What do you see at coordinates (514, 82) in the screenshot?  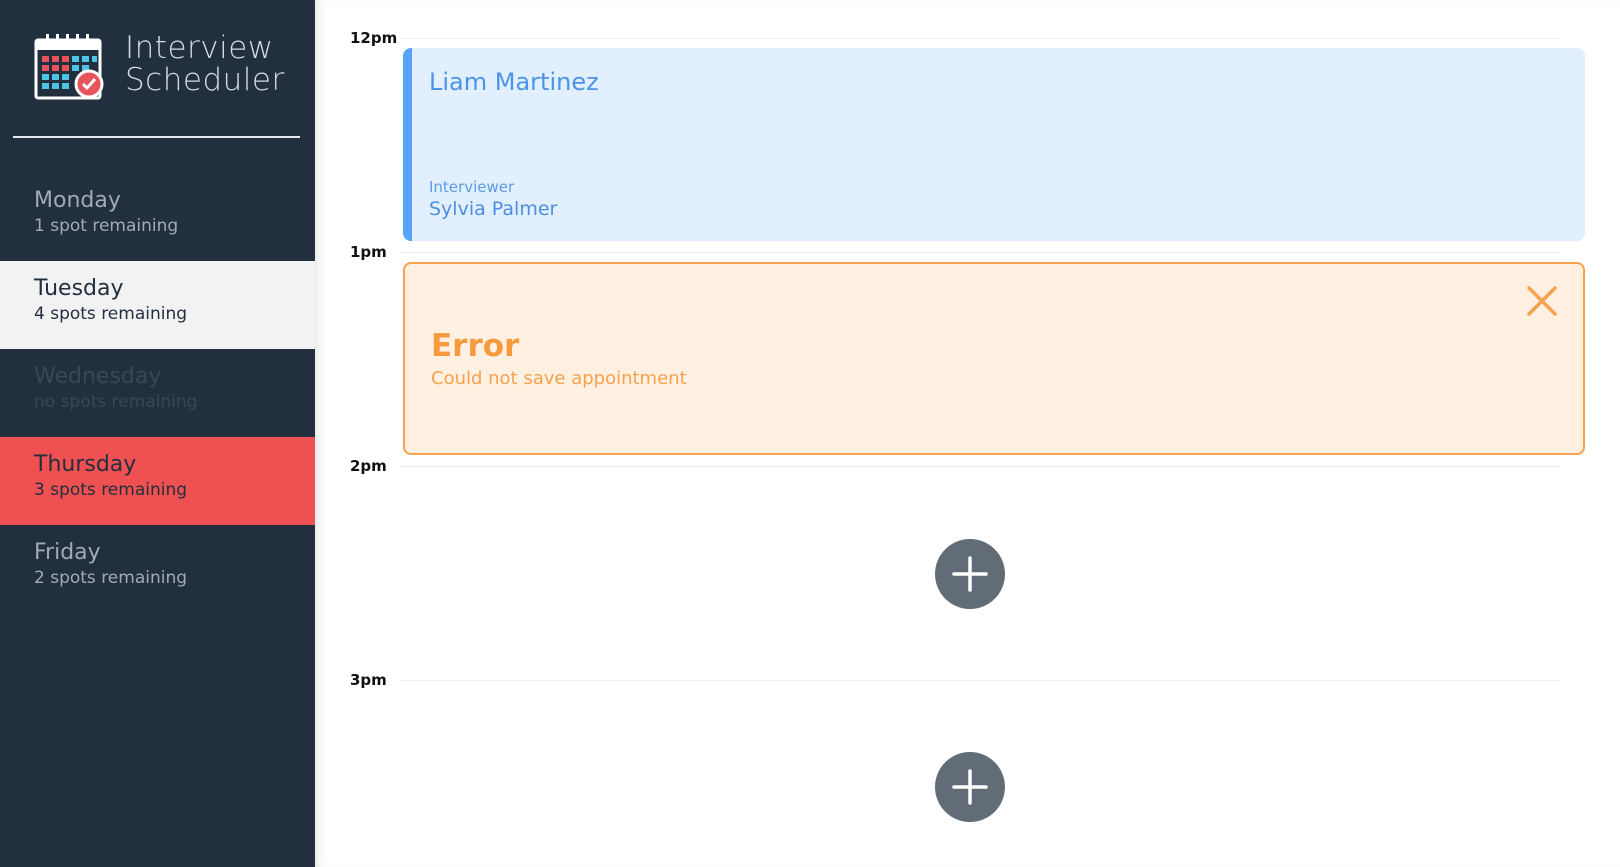 I see `student-name: Liam Martinez` at bounding box center [514, 82].